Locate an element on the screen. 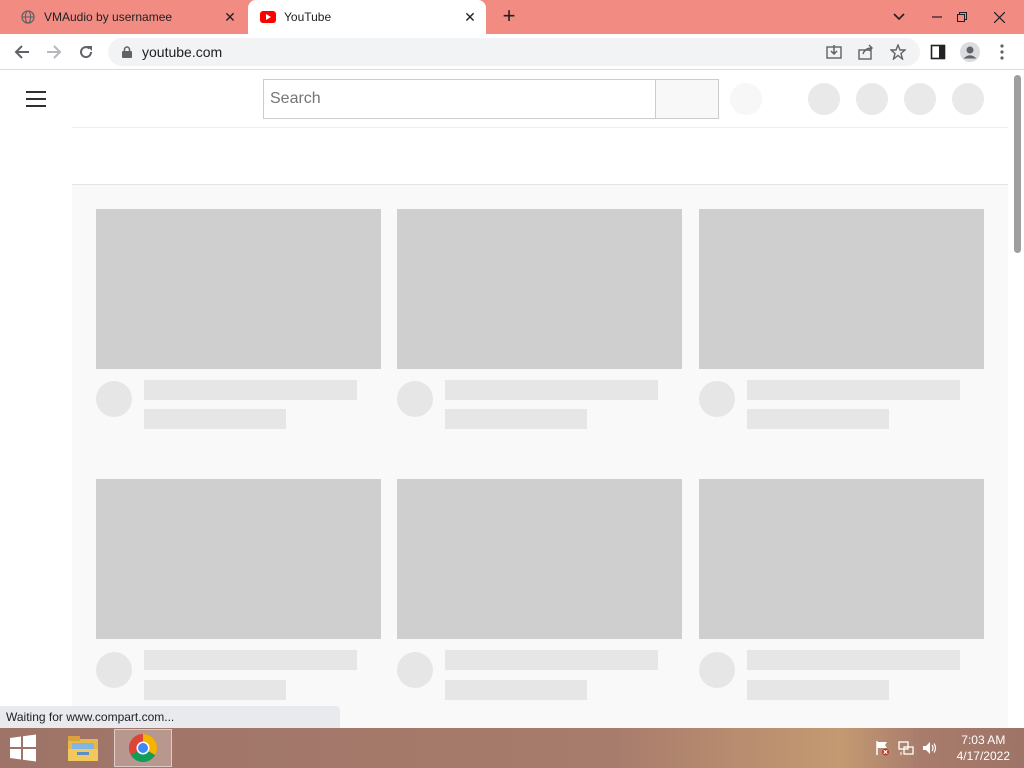  search-input is located at coordinates (459, 99).